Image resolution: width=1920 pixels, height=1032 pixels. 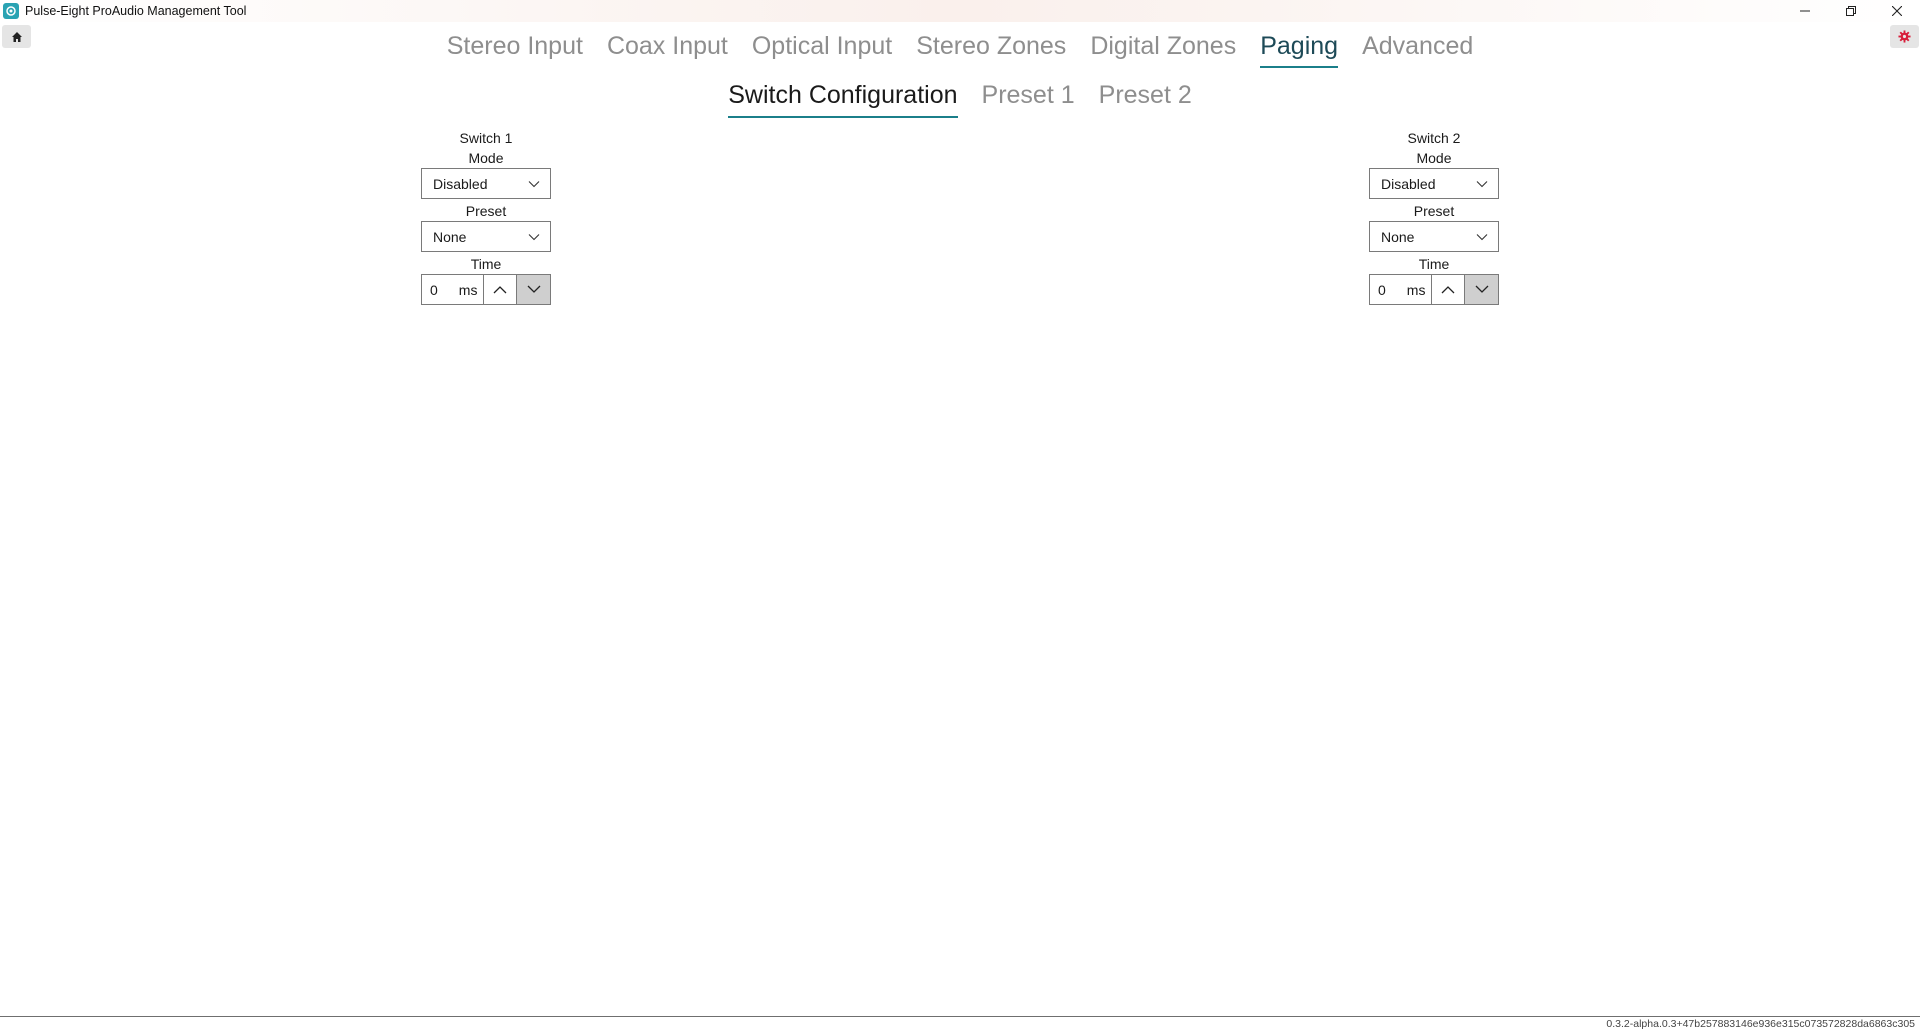 I want to click on tab-preset-1: Preset 1, so click(x=1028, y=98).